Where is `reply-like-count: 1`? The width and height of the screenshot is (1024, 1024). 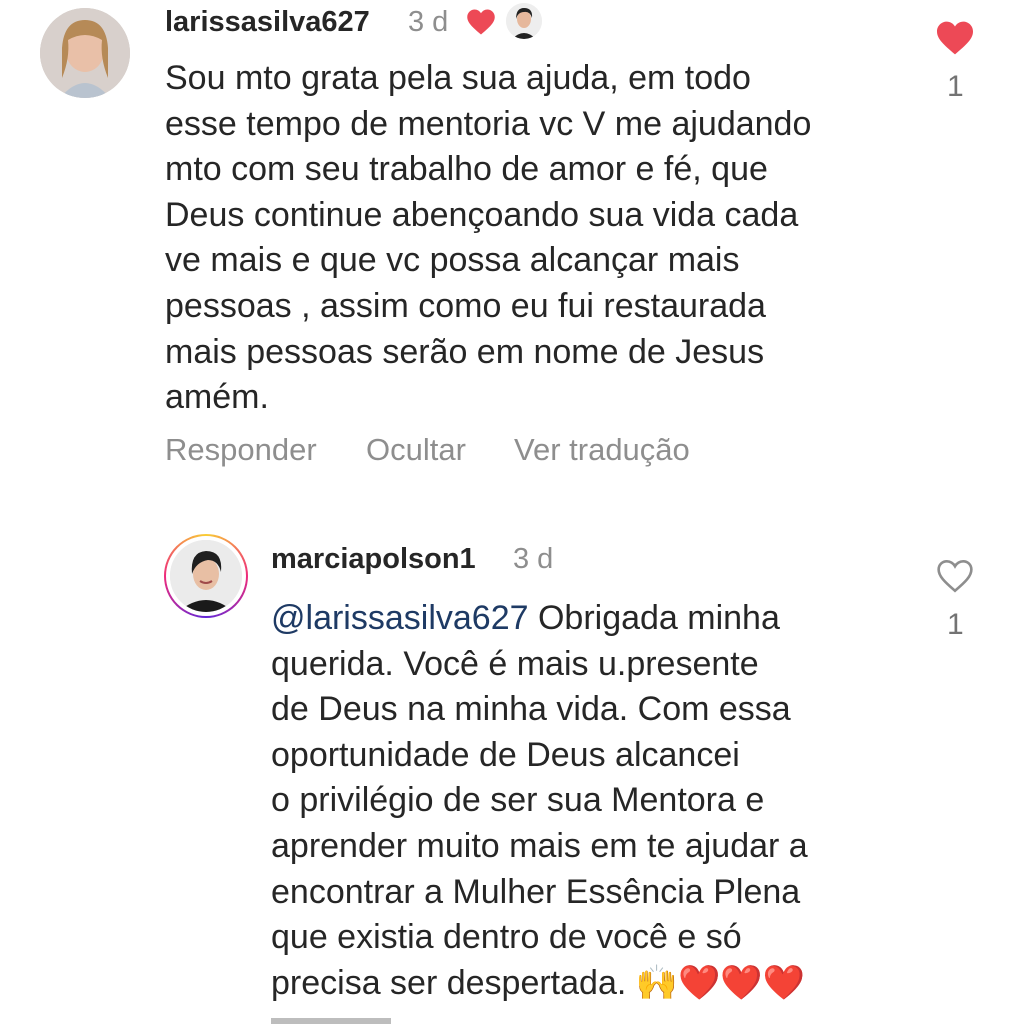 reply-like-count: 1 is located at coordinates (955, 624).